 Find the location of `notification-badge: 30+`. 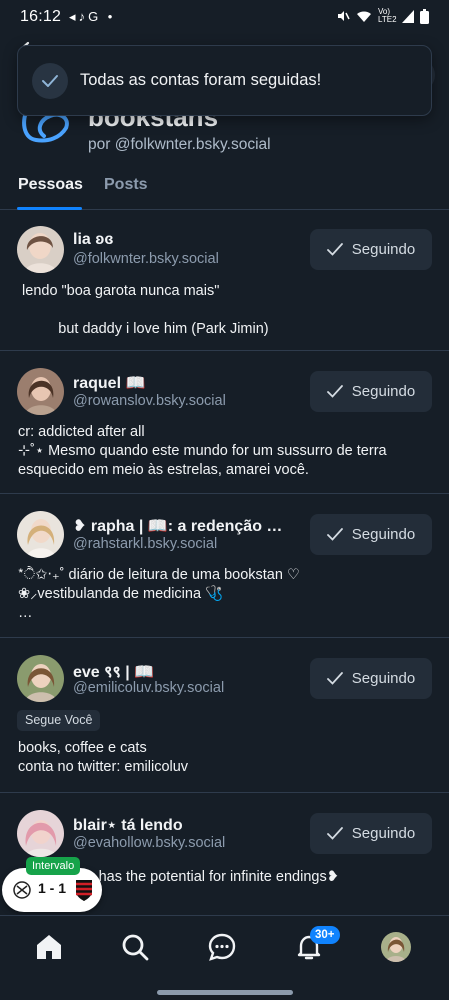

notification-badge: 30+ is located at coordinates (325, 935).